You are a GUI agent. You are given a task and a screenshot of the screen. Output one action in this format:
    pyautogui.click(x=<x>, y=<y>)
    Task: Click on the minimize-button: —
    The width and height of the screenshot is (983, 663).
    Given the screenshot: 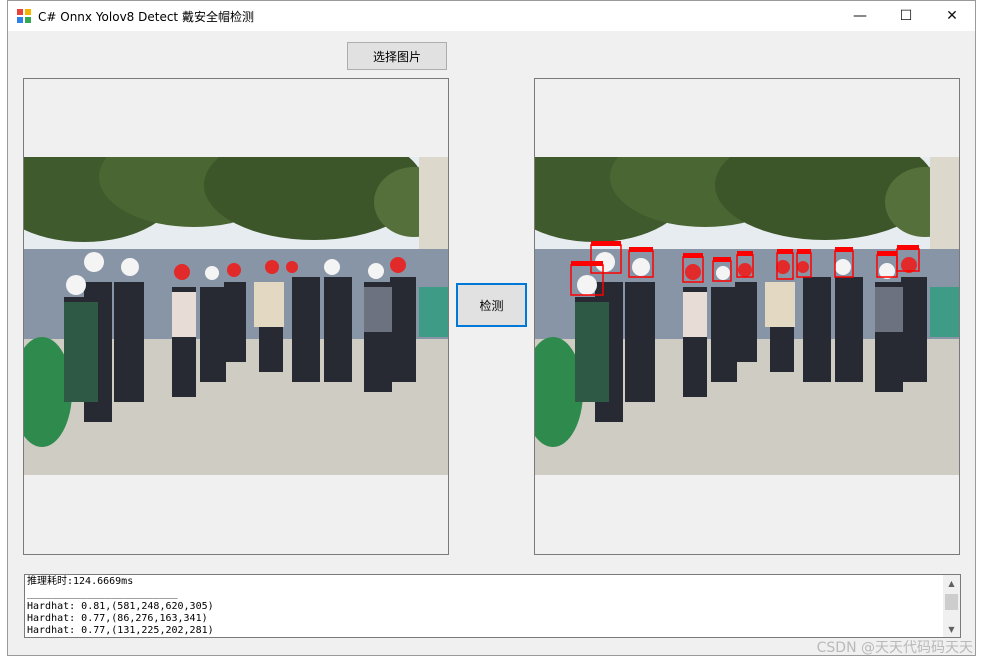 What is the action you would take?
    pyautogui.click(x=860, y=16)
    